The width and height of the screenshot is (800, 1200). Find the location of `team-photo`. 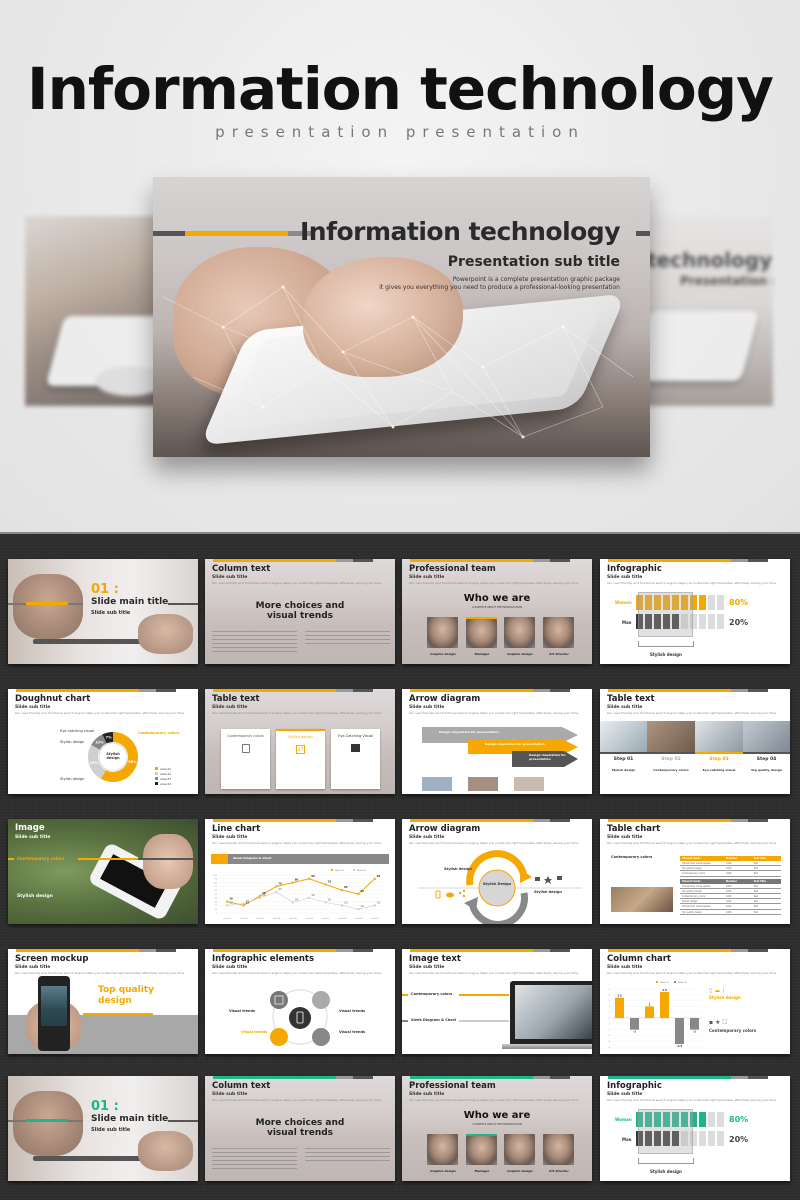

team-photo is located at coordinates (442, 1149).